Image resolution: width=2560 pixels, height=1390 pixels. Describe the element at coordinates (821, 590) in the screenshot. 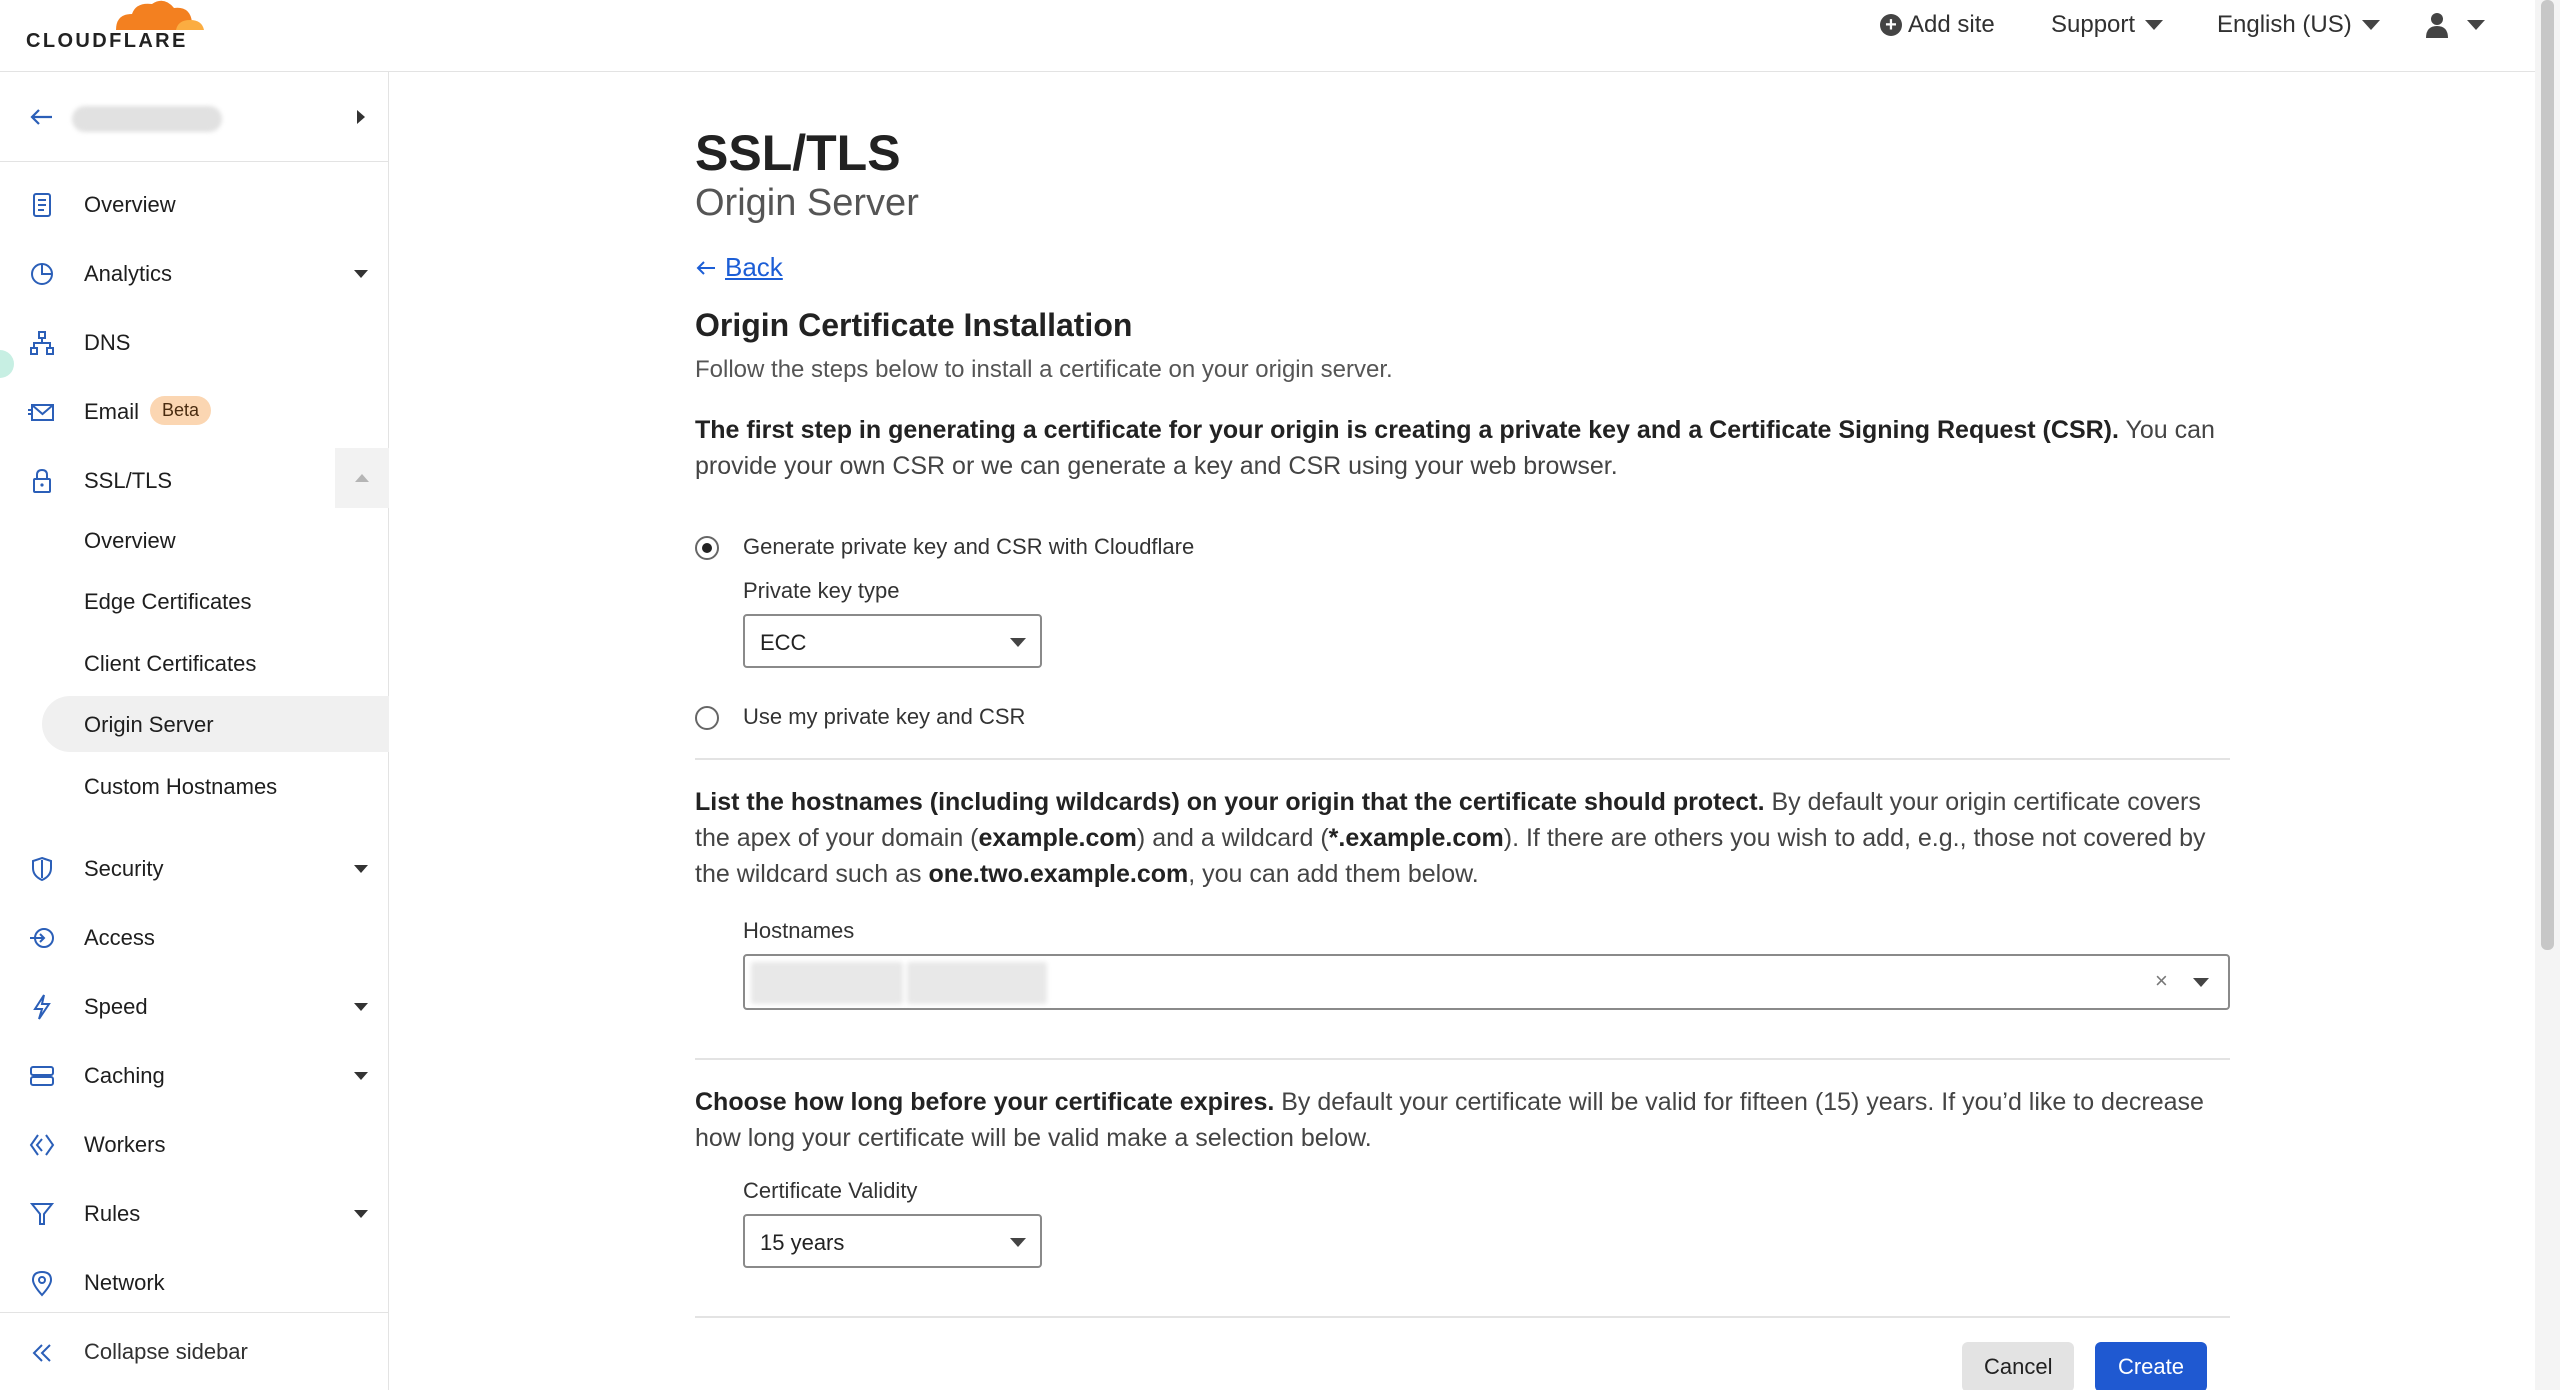

I see `private-key-type-label: Private key type` at that location.